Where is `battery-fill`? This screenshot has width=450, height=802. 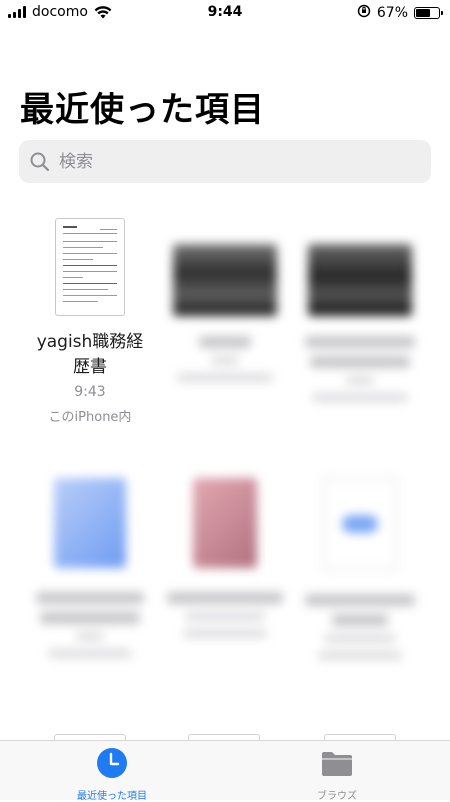
battery-fill is located at coordinates (423, 13).